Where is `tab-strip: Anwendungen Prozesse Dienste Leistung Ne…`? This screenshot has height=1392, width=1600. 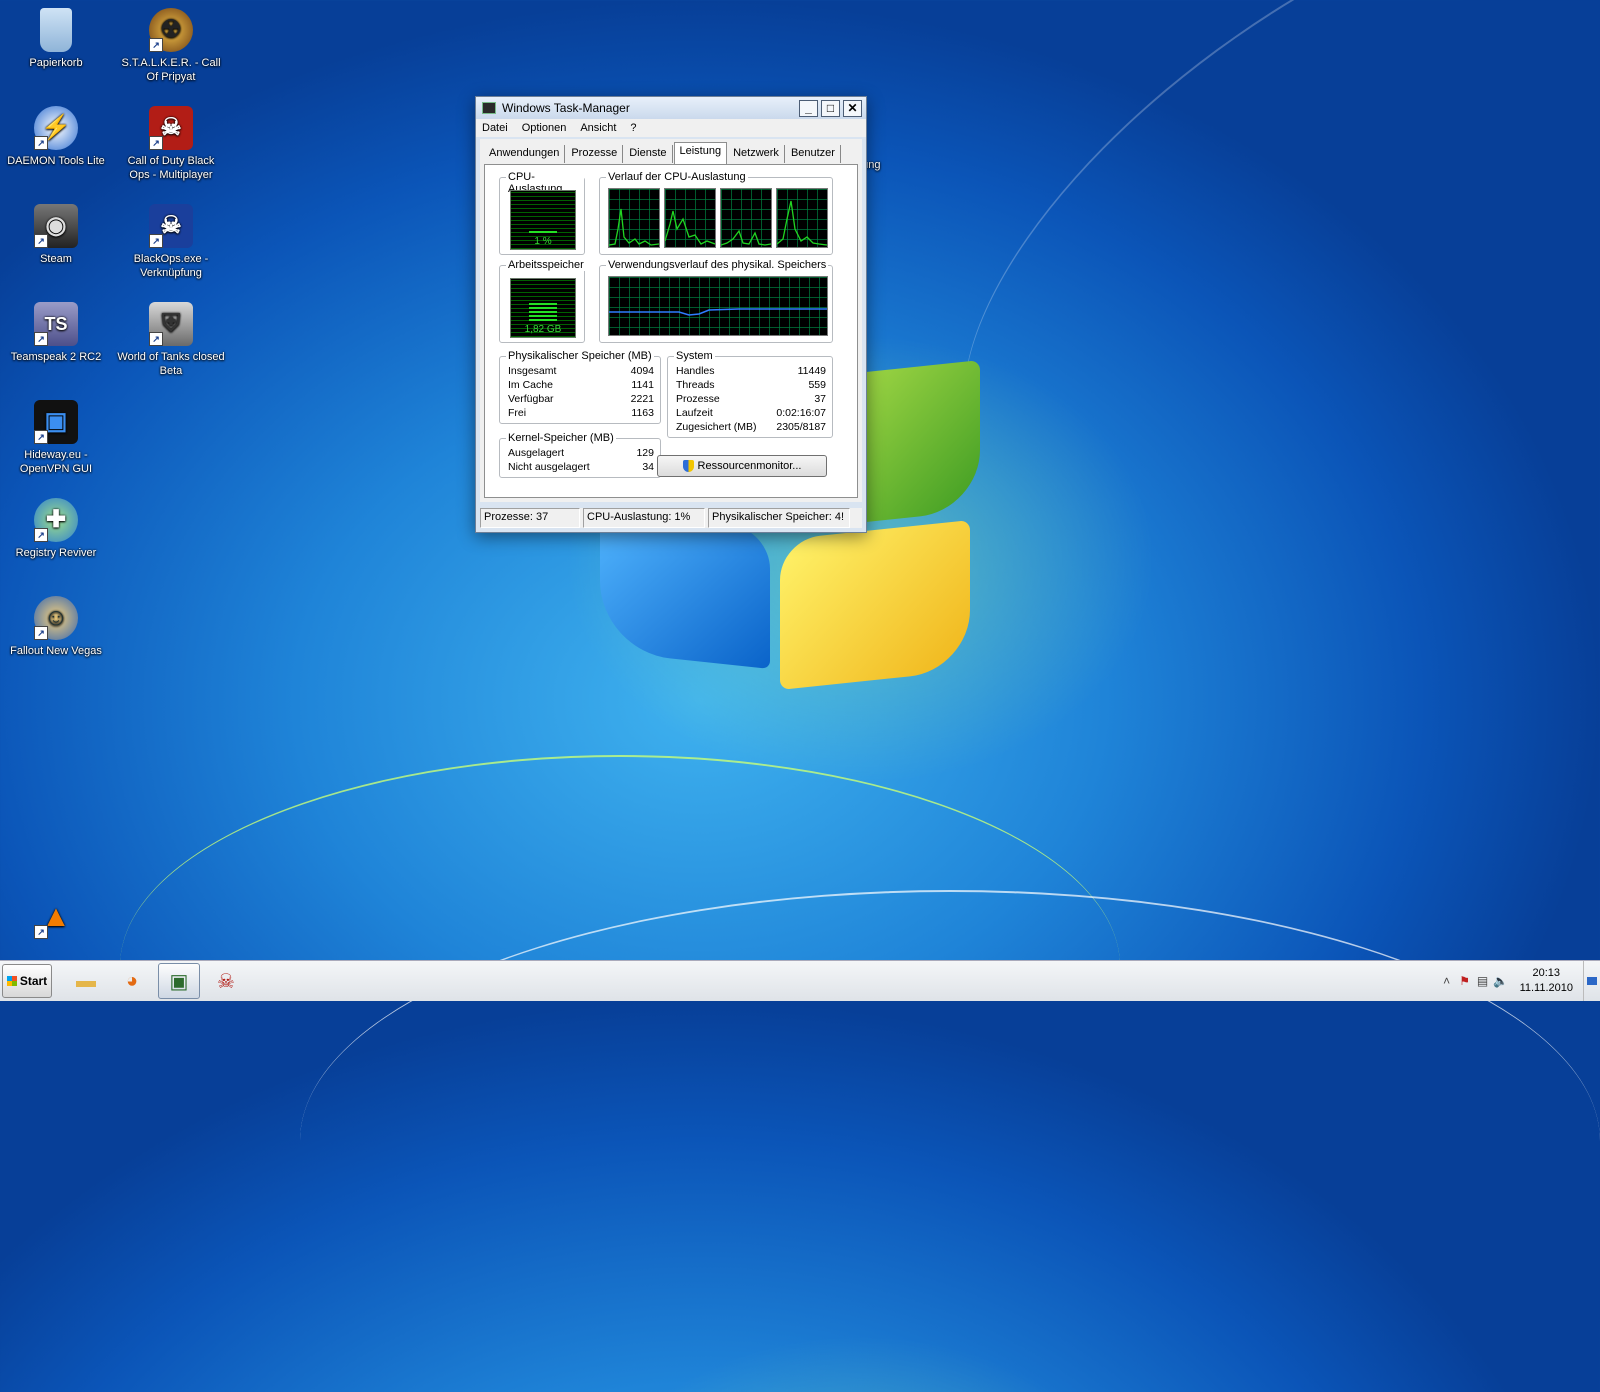 tab-strip: Anwendungen Prozesse Dienste Leistung Ne… is located at coordinates (663, 153).